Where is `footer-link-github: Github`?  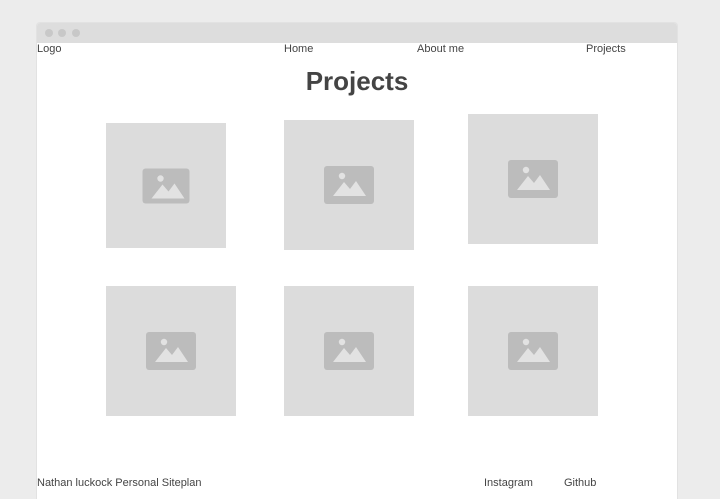
footer-link-github: Github is located at coordinates (580, 483).